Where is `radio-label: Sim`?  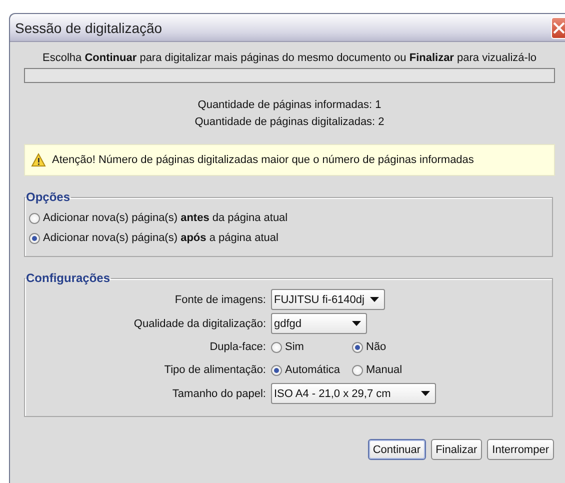
radio-label: Sim is located at coordinates (294, 347).